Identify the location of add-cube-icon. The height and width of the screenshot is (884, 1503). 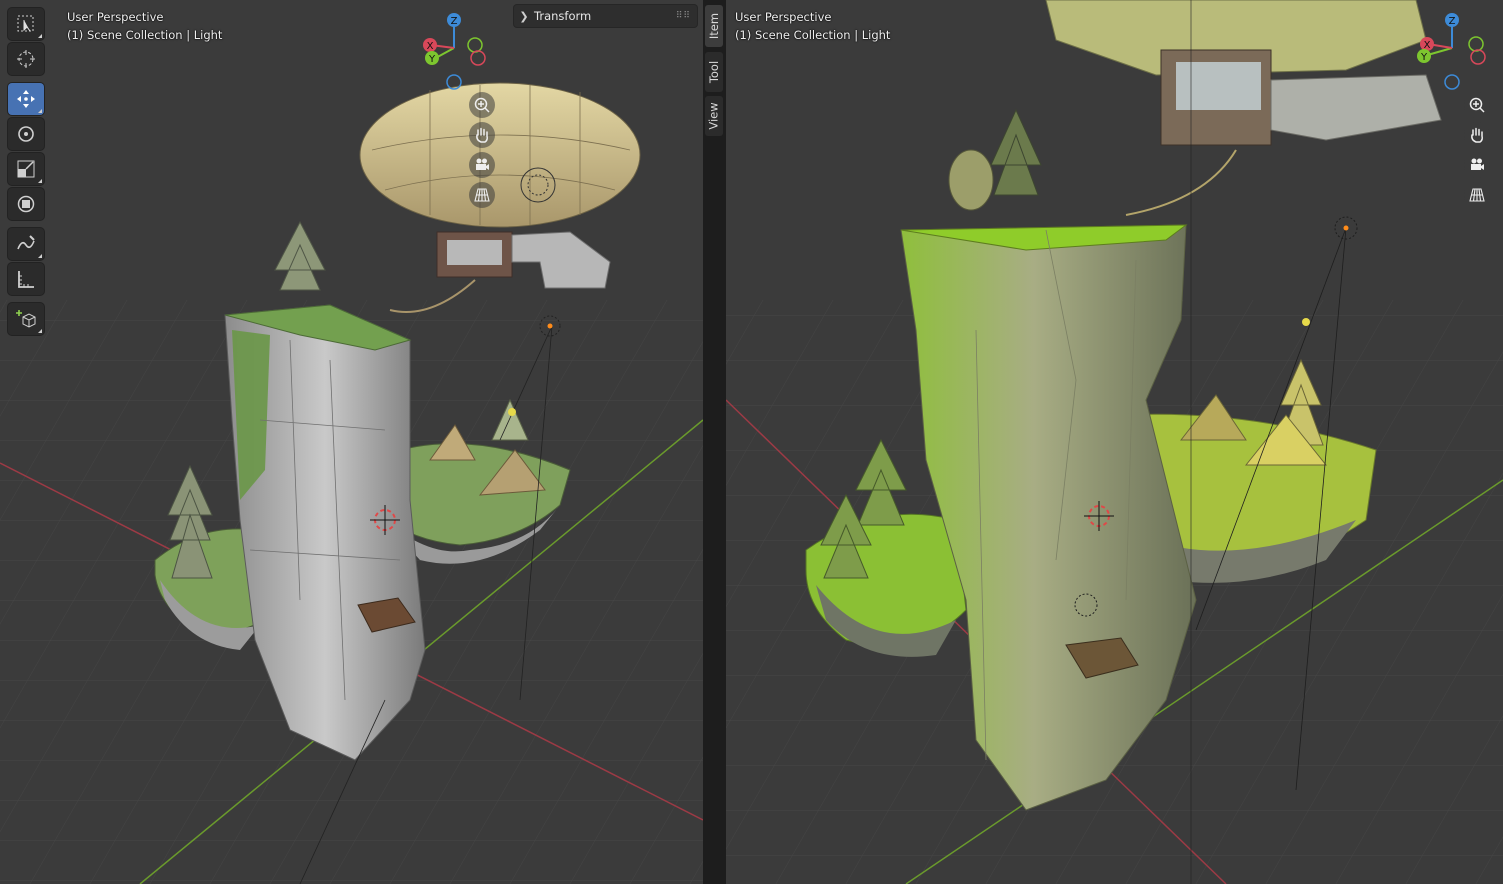
(26, 319).